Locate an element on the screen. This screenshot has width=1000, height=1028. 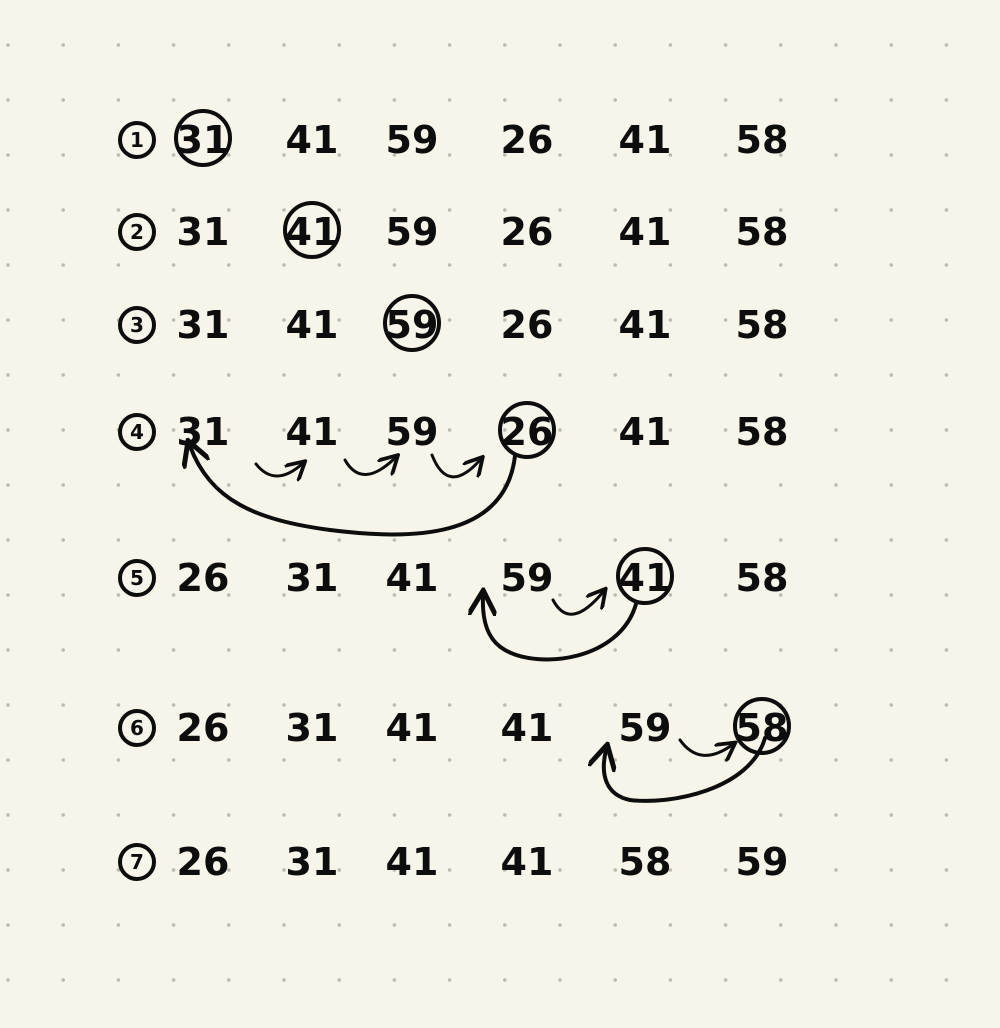
step-number: 4 is located at coordinates (137, 432).